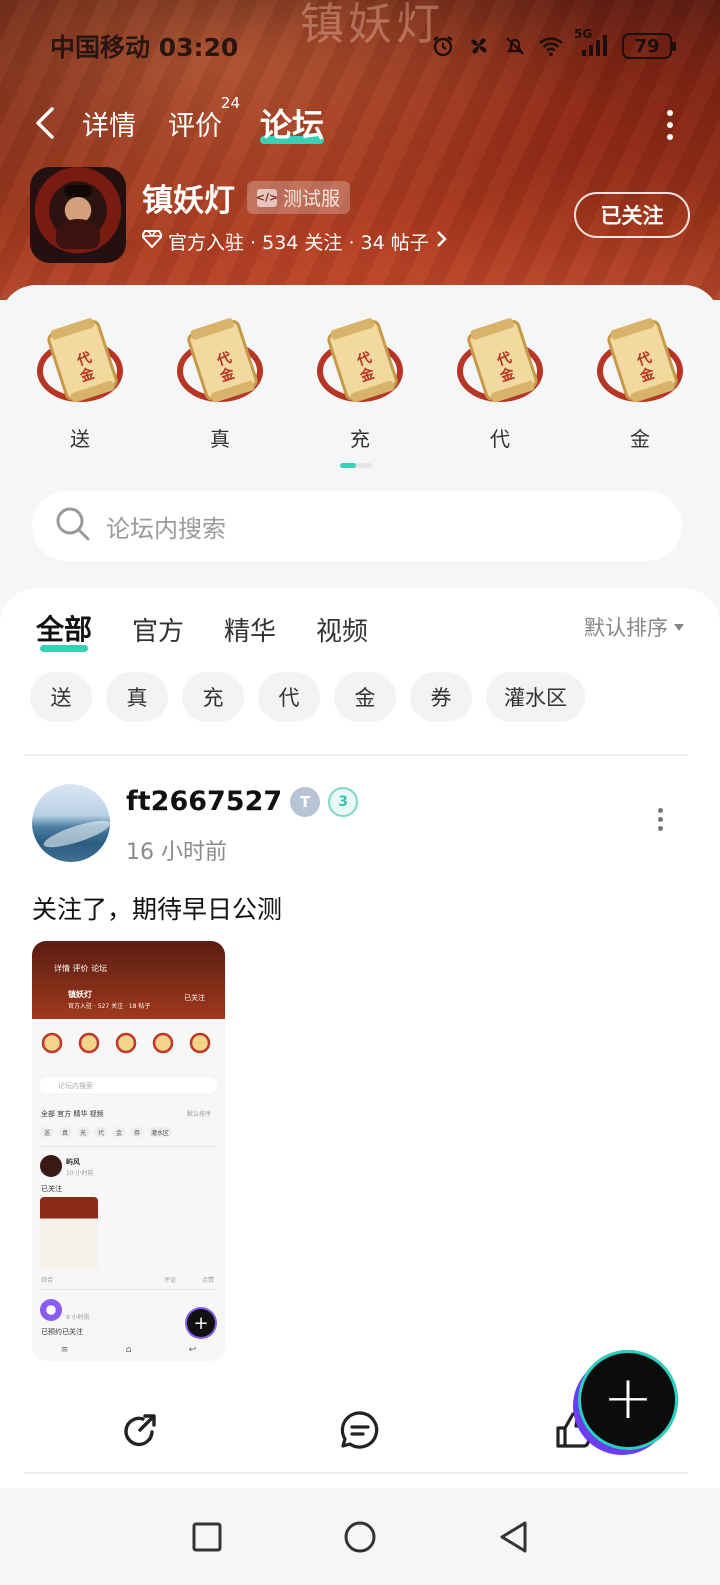 Image resolution: width=720 pixels, height=1585 pixels. What do you see at coordinates (47, 1280) in the screenshot?
I see `thumb-post1-extra: 综合` at bounding box center [47, 1280].